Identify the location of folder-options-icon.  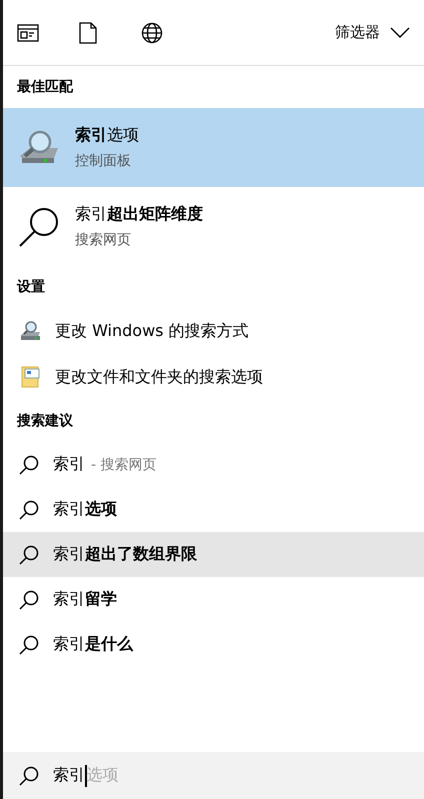
(31, 377).